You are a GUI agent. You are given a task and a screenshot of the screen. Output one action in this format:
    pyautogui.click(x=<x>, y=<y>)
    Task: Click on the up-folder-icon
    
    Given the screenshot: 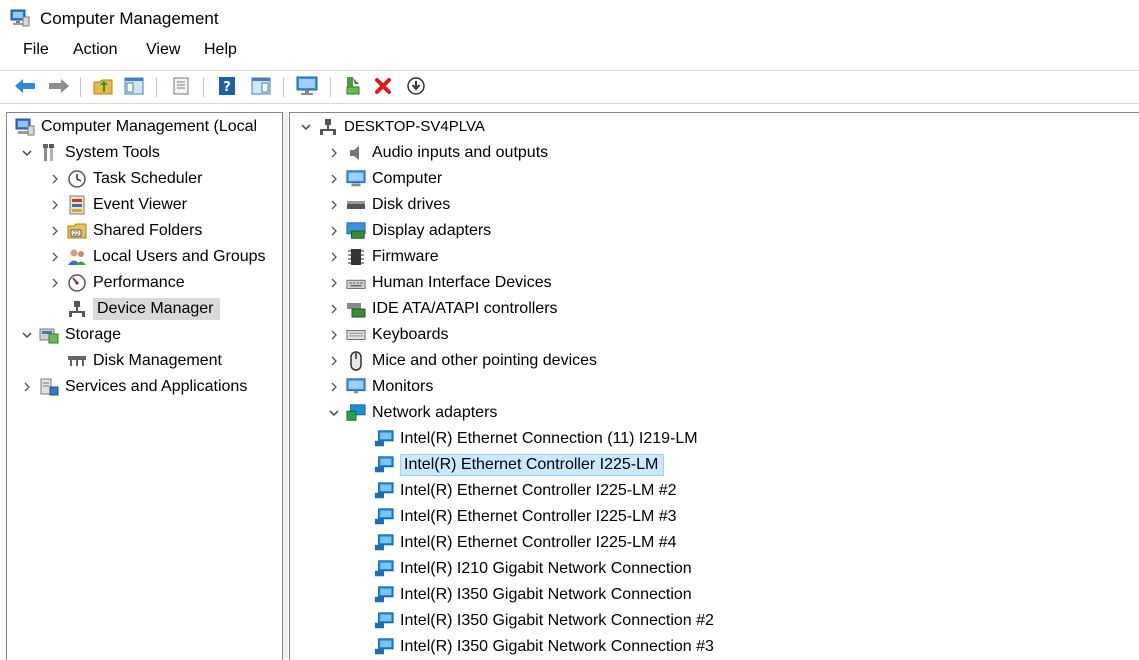 What is the action you would take?
    pyautogui.click(x=103, y=86)
    